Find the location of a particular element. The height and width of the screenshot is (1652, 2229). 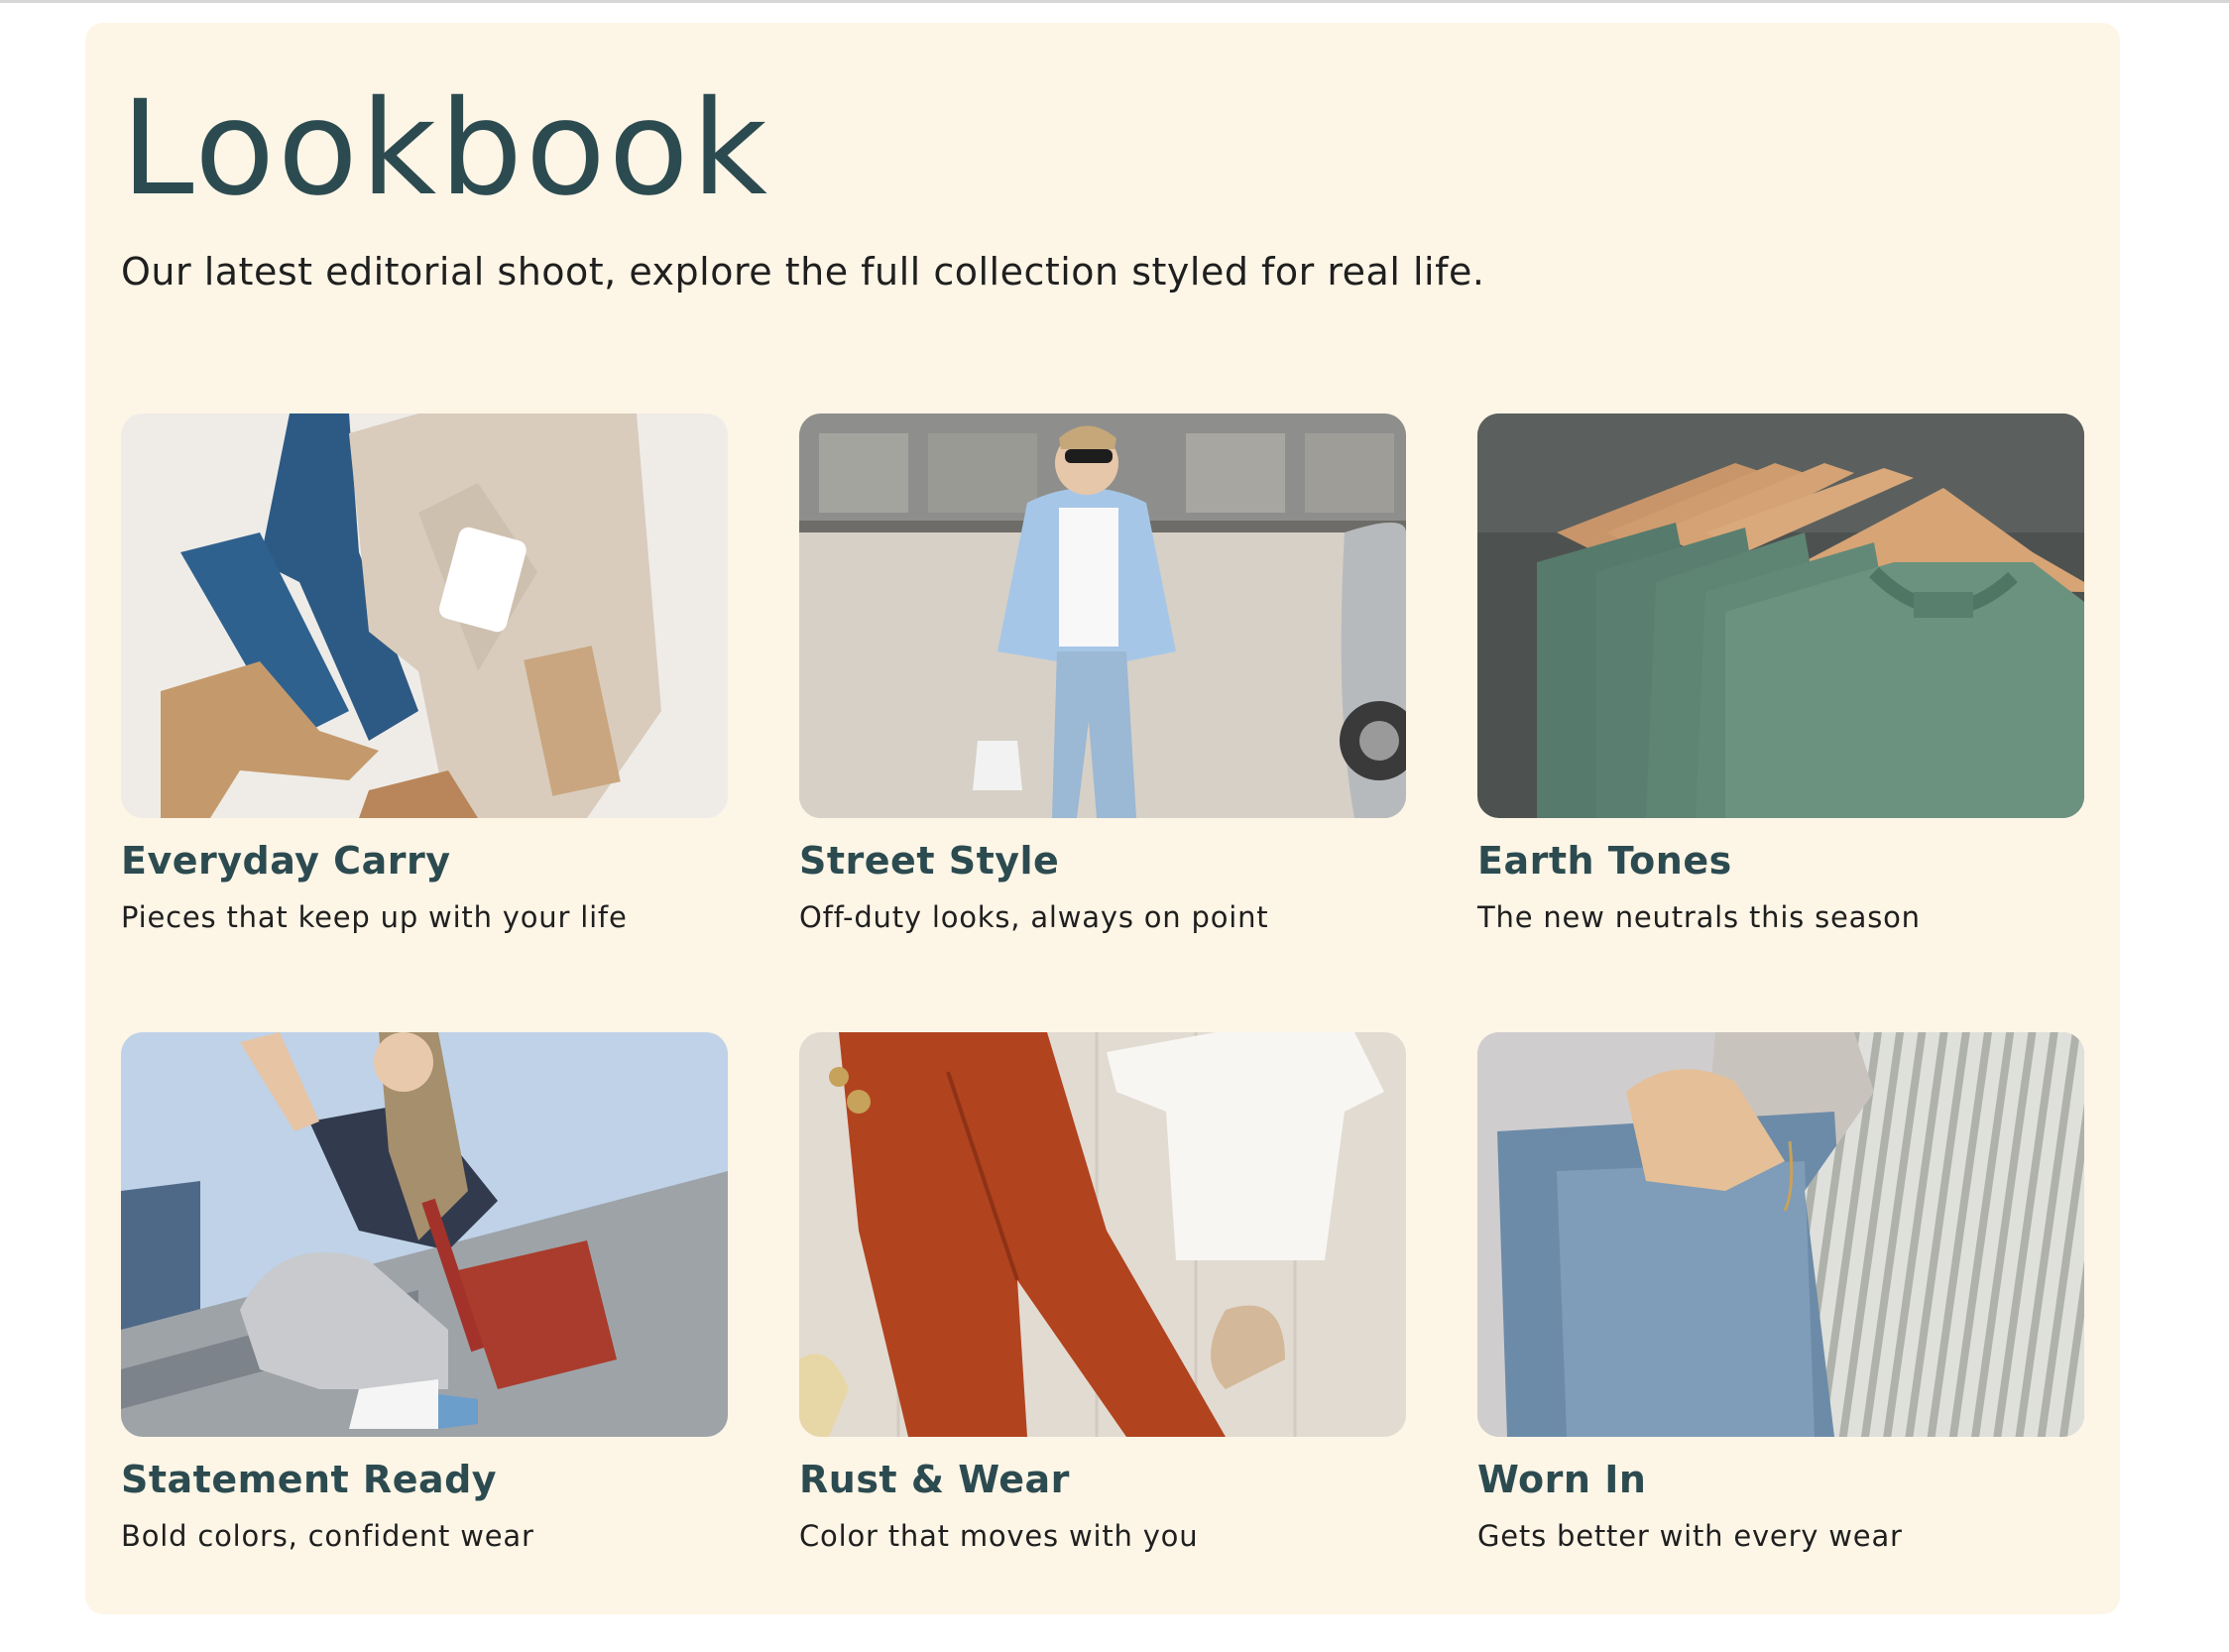

card-title: Worn In is located at coordinates (1781, 1479).